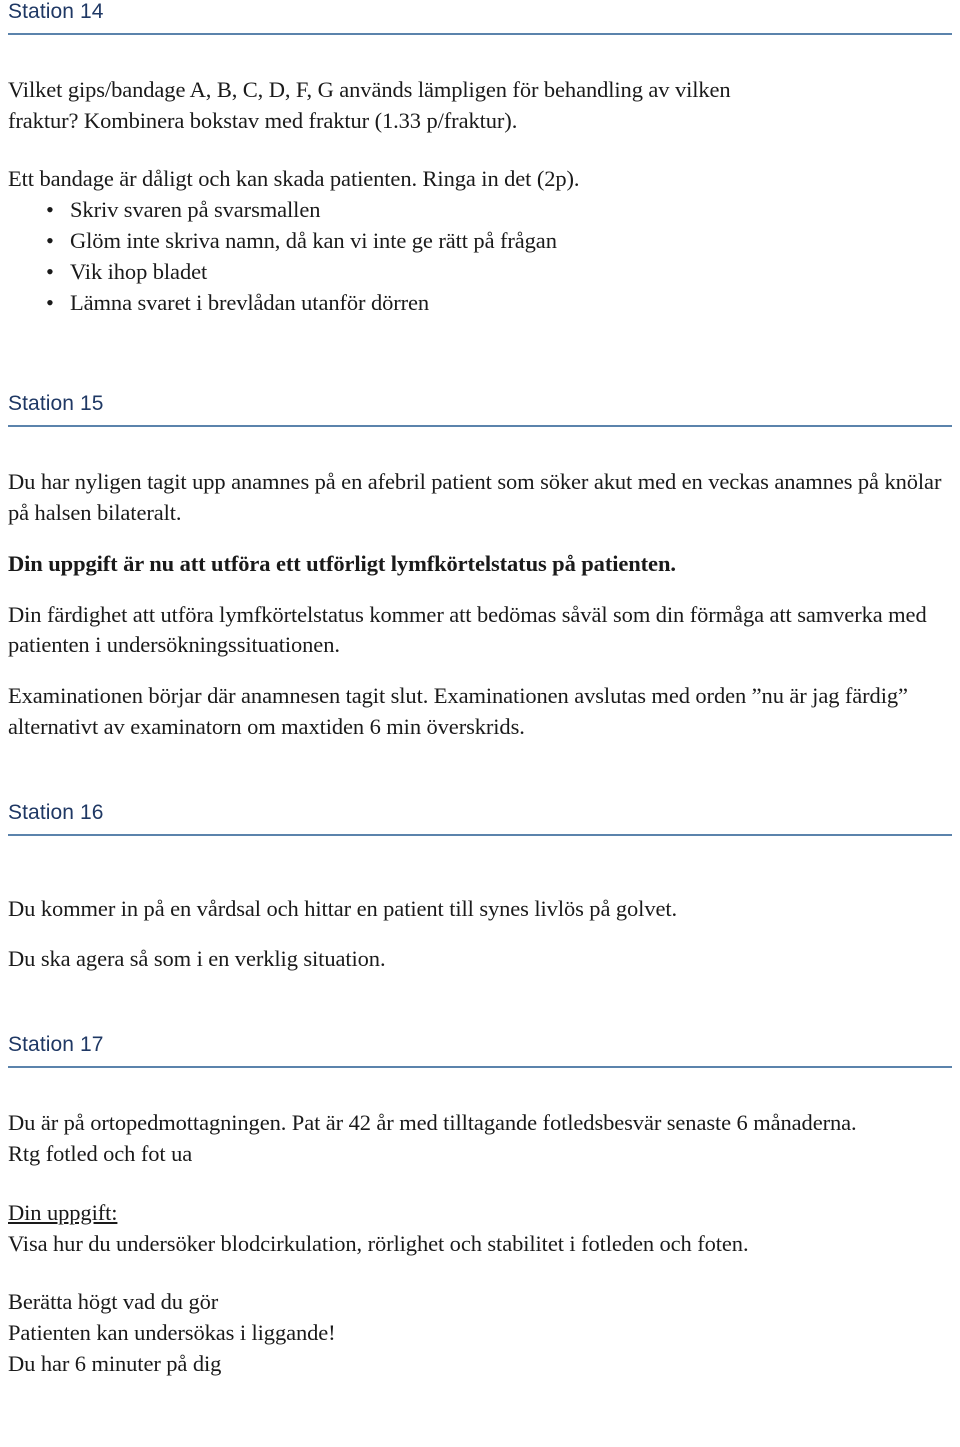  I want to click on list-item: • Skriv svaren på svarsmallen, so click(480, 210).